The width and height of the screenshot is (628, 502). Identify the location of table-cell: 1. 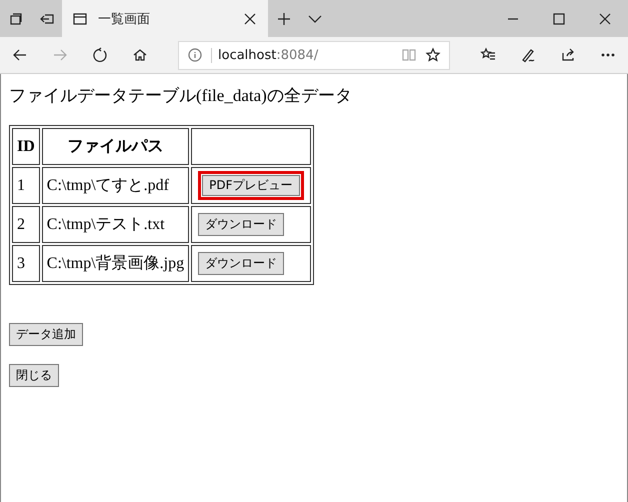
(26, 185).